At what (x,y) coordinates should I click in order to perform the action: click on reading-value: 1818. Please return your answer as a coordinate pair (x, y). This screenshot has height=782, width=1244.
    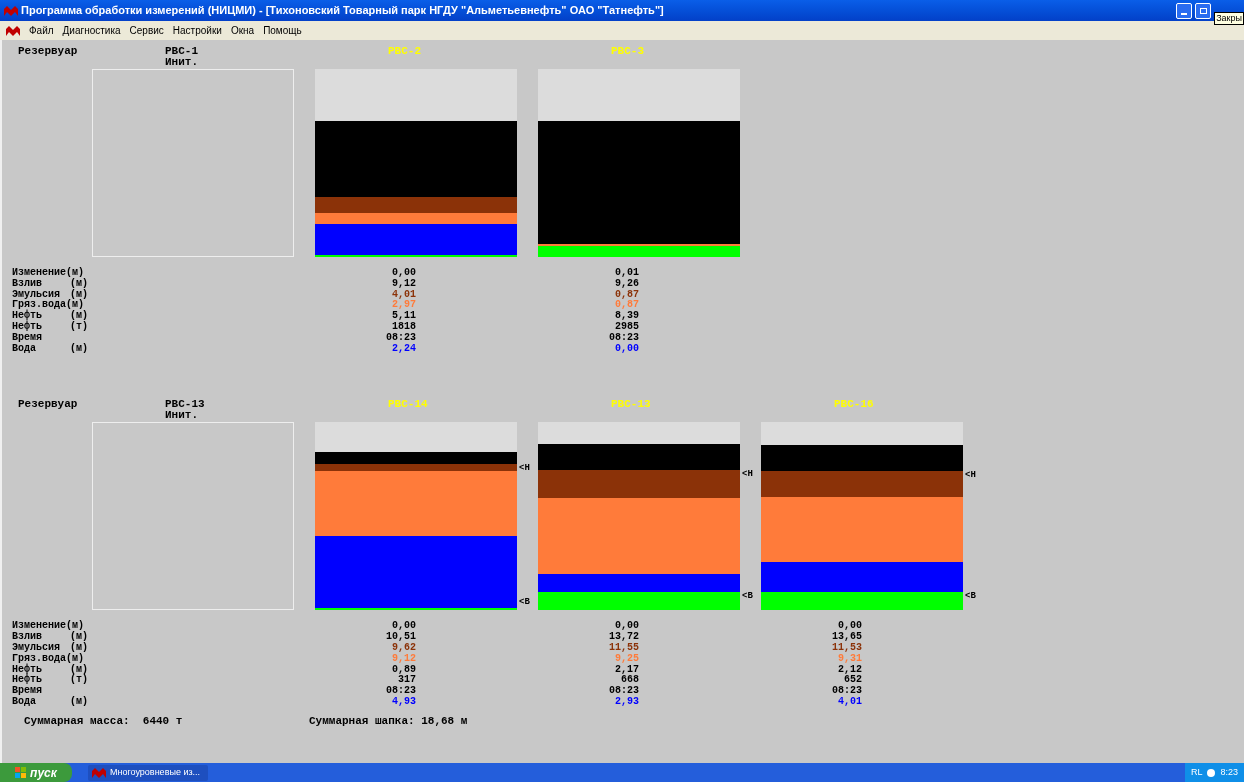
    Looking at the image, I should click on (403, 327).